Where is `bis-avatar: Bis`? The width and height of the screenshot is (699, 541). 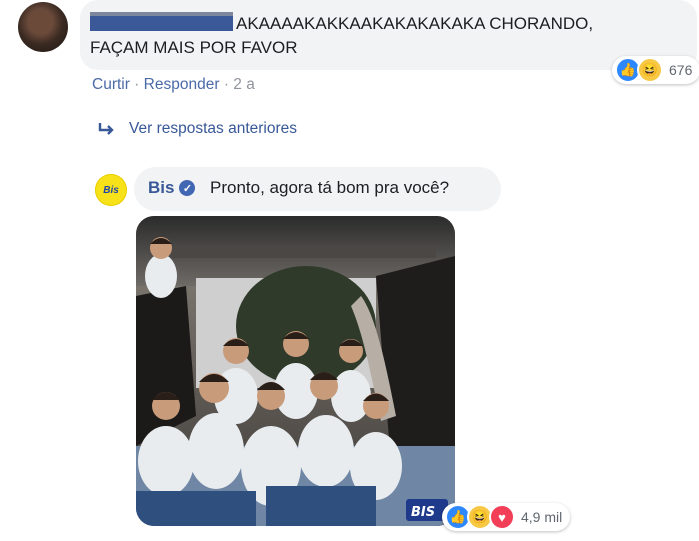
bis-avatar: Bis is located at coordinates (111, 190).